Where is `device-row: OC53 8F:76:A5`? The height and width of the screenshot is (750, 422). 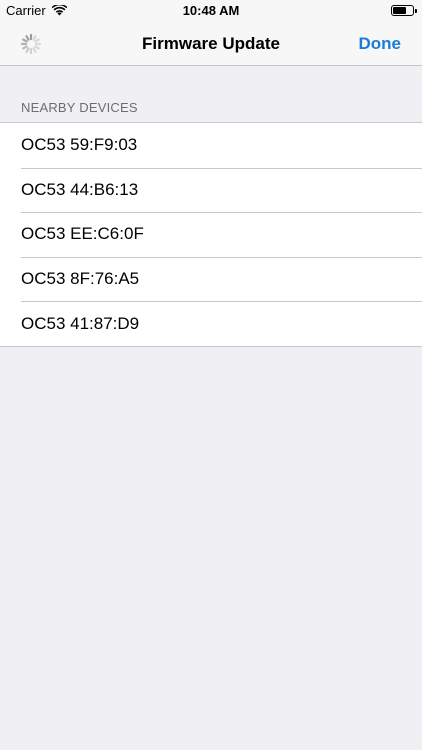
device-row: OC53 8F:76:A5 is located at coordinates (211, 279).